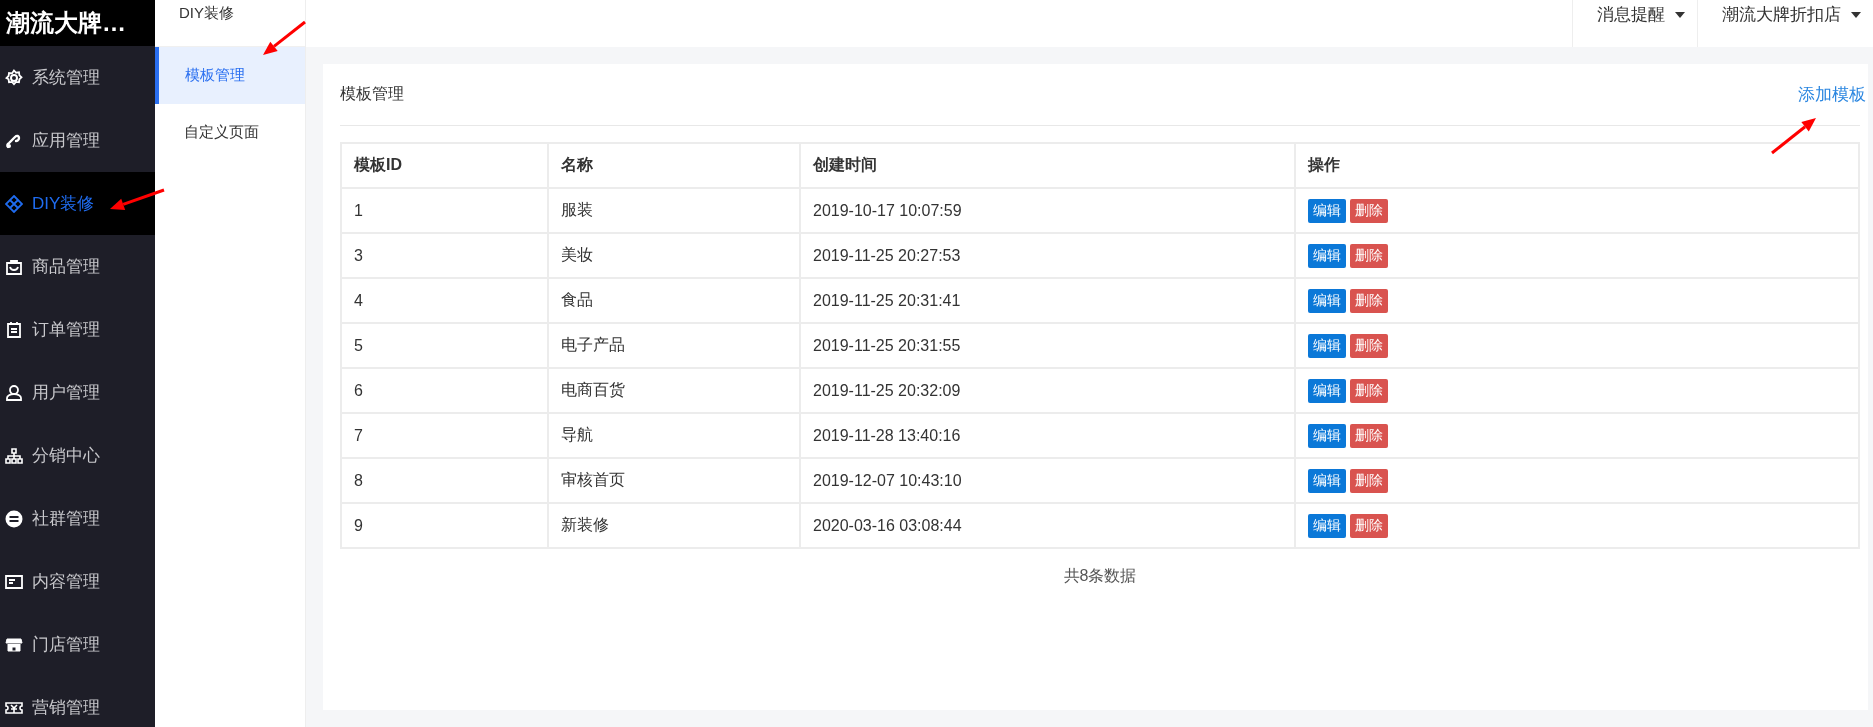 The image size is (1873, 727). Describe the element at coordinates (14, 518) in the screenshot. I see `minus-circle-icon` at that location.